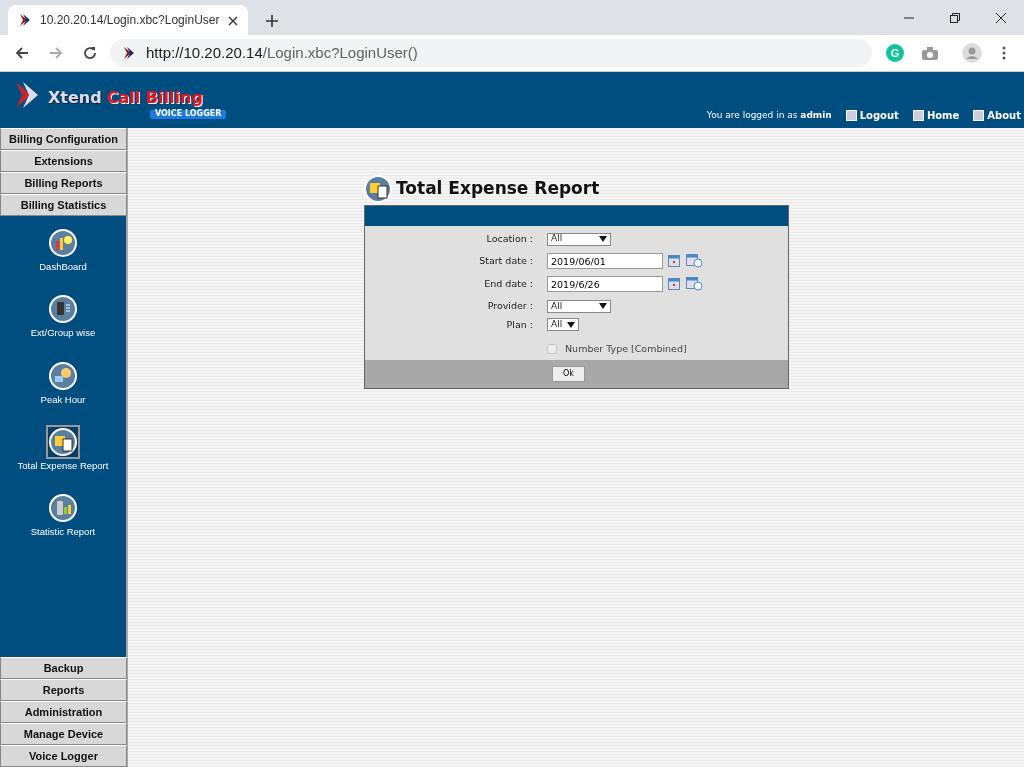  I want to click on camera-icon, so click(930, 53).